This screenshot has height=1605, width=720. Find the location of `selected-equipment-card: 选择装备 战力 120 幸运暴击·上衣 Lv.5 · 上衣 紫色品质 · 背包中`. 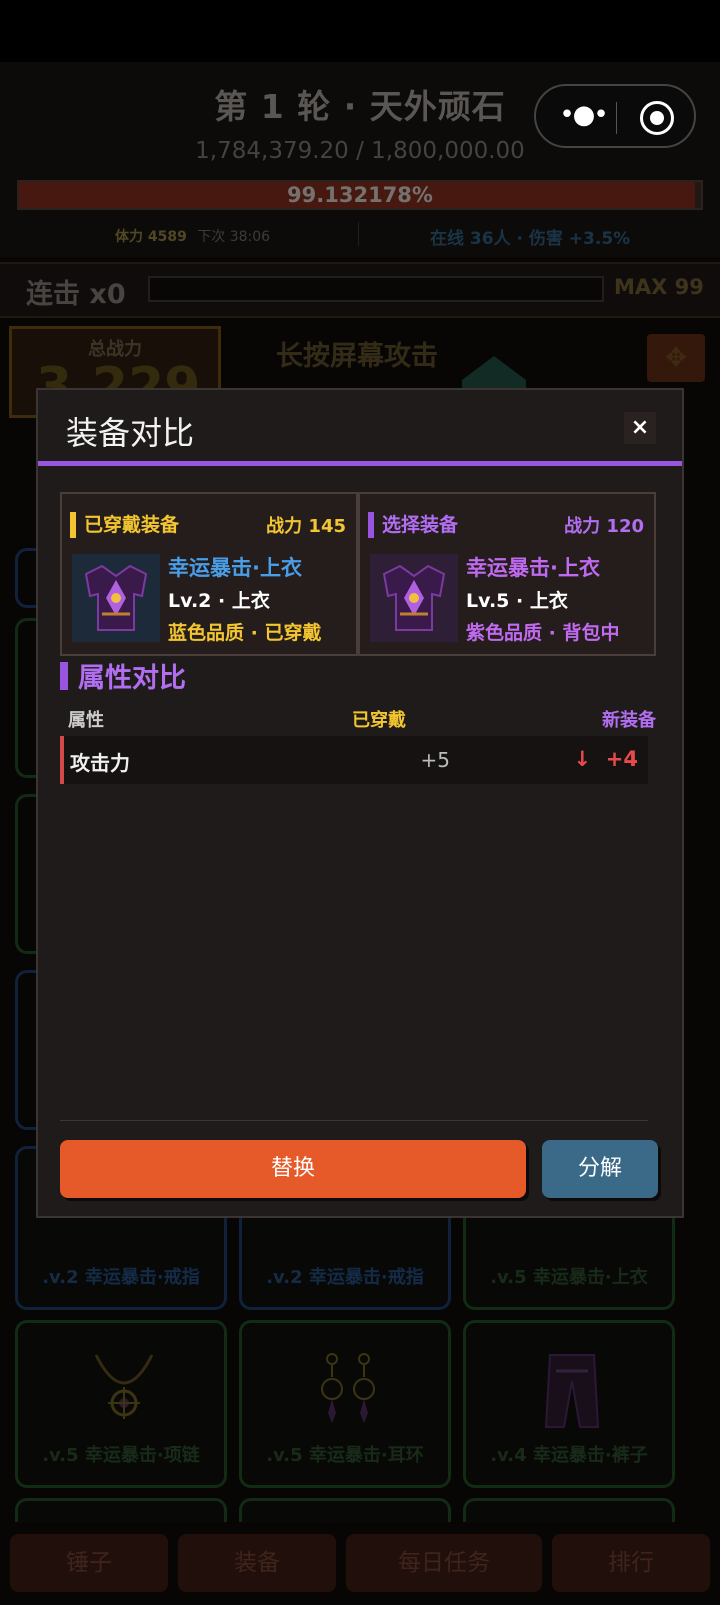

selected-equipment-card: 选择装备 战力 120 幸运暴击·上衣 Lv.5 · 上衣 紫色品质 · 背包中 is located at coordinates (507, 574).